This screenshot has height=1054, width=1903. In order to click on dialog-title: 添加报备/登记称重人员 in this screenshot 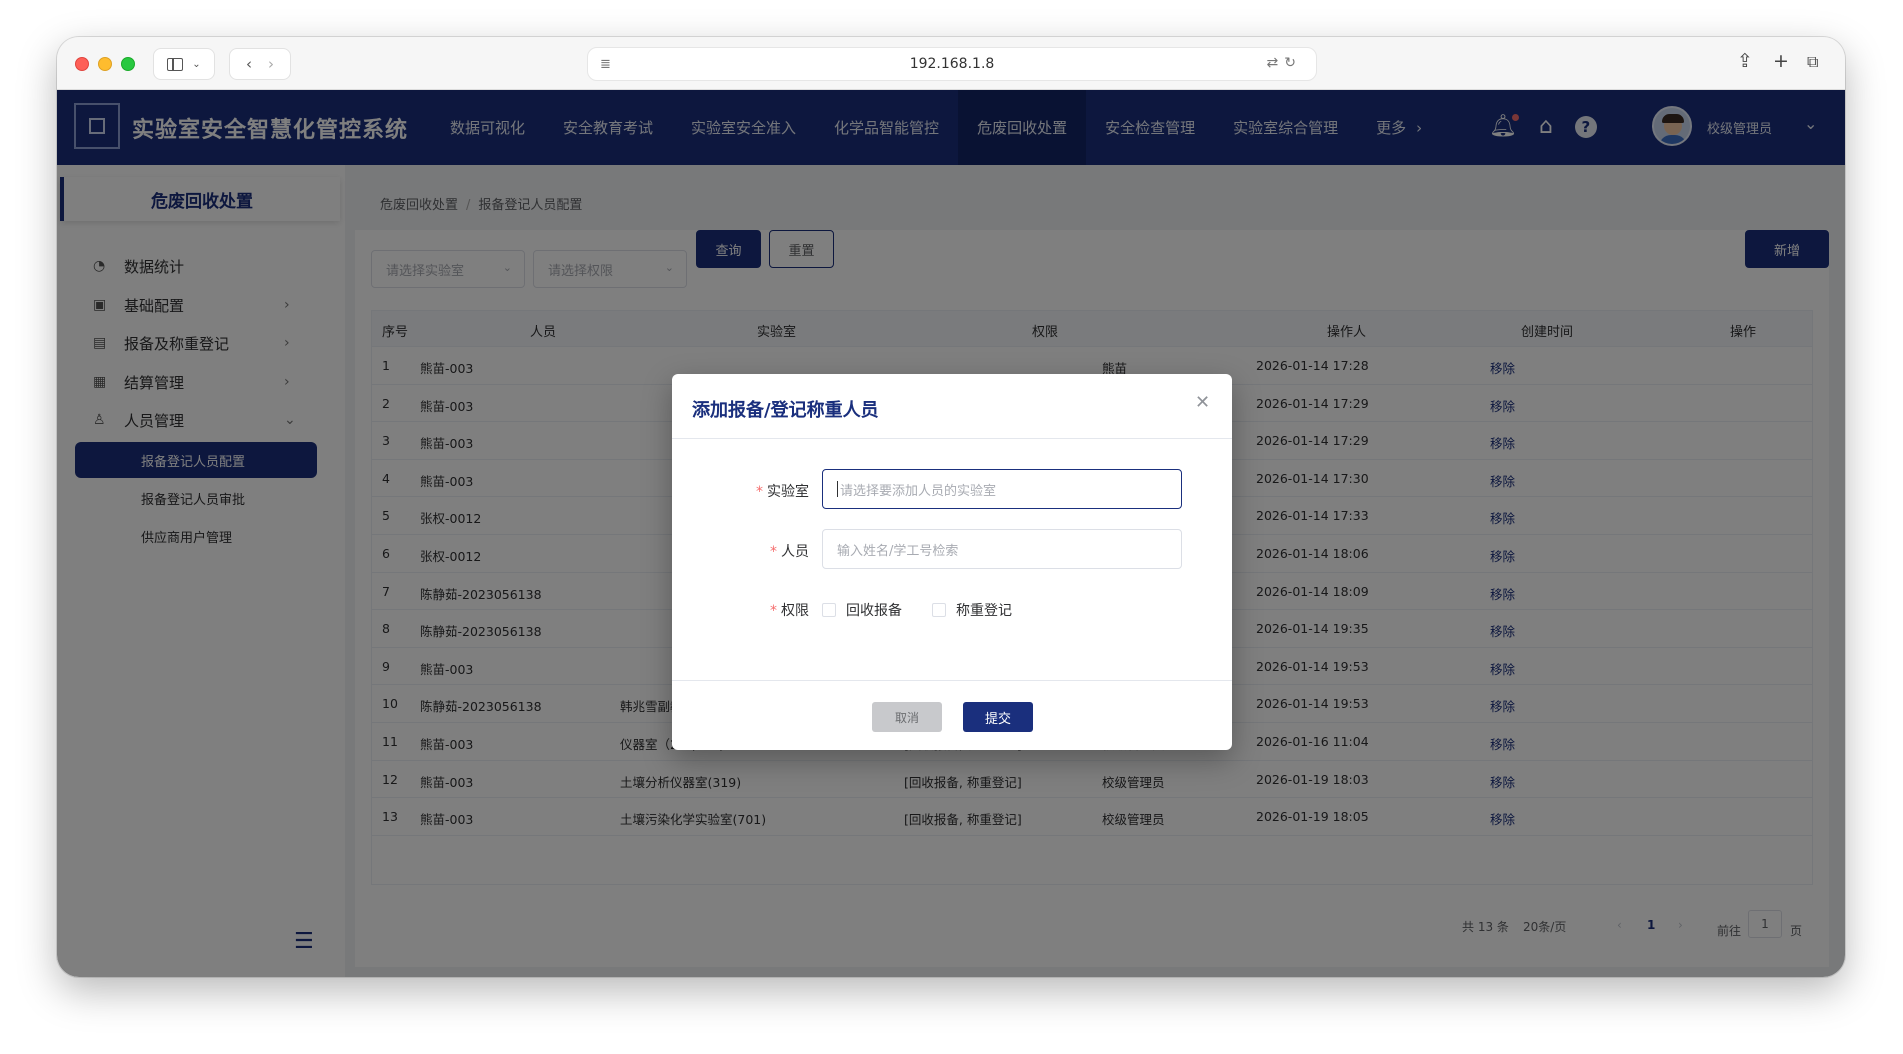, I will do `click(785, 410)`.